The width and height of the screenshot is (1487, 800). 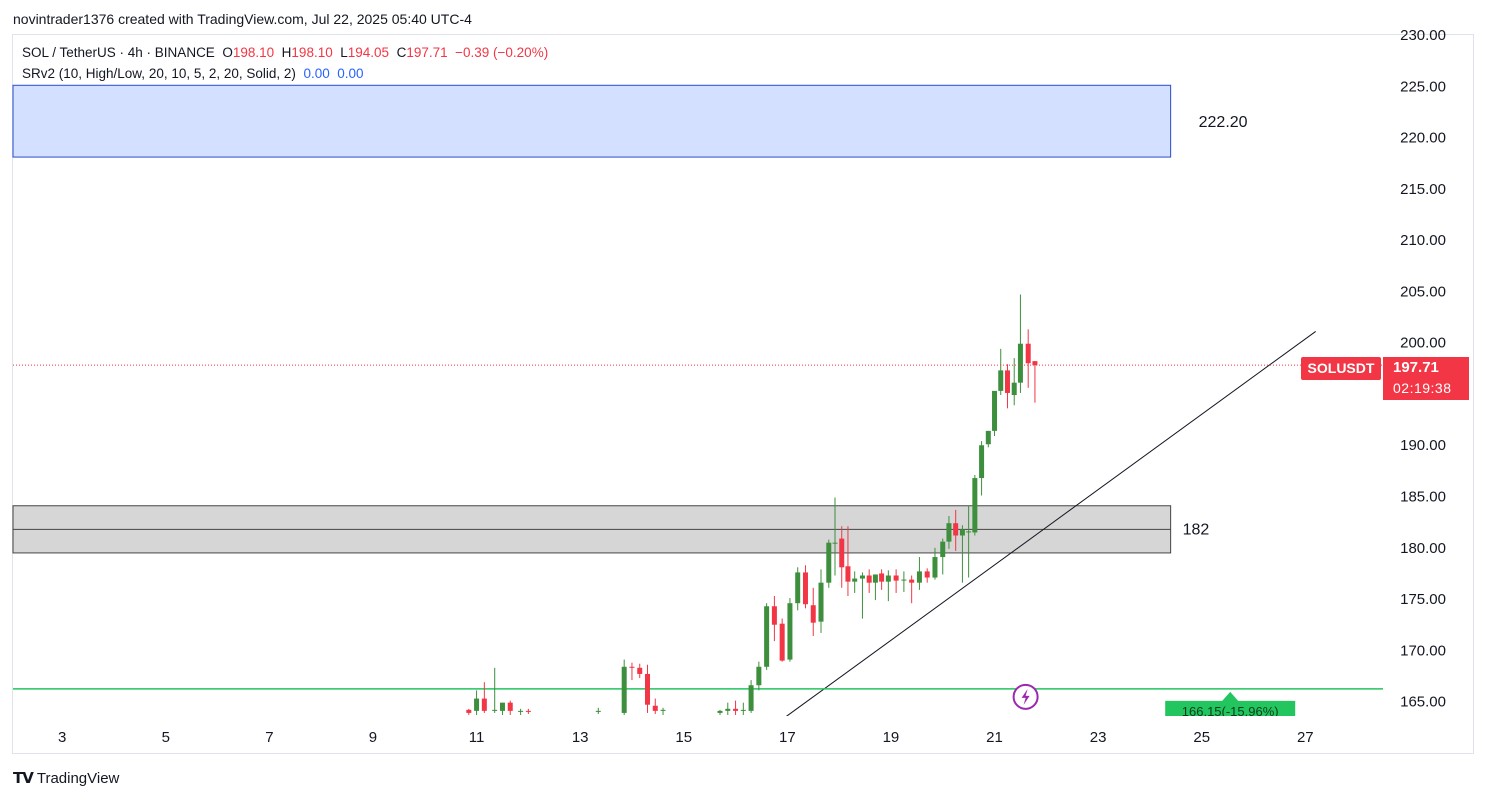 I want to click on price-axis-tick: 185.00, so click(x=1423, y=497).